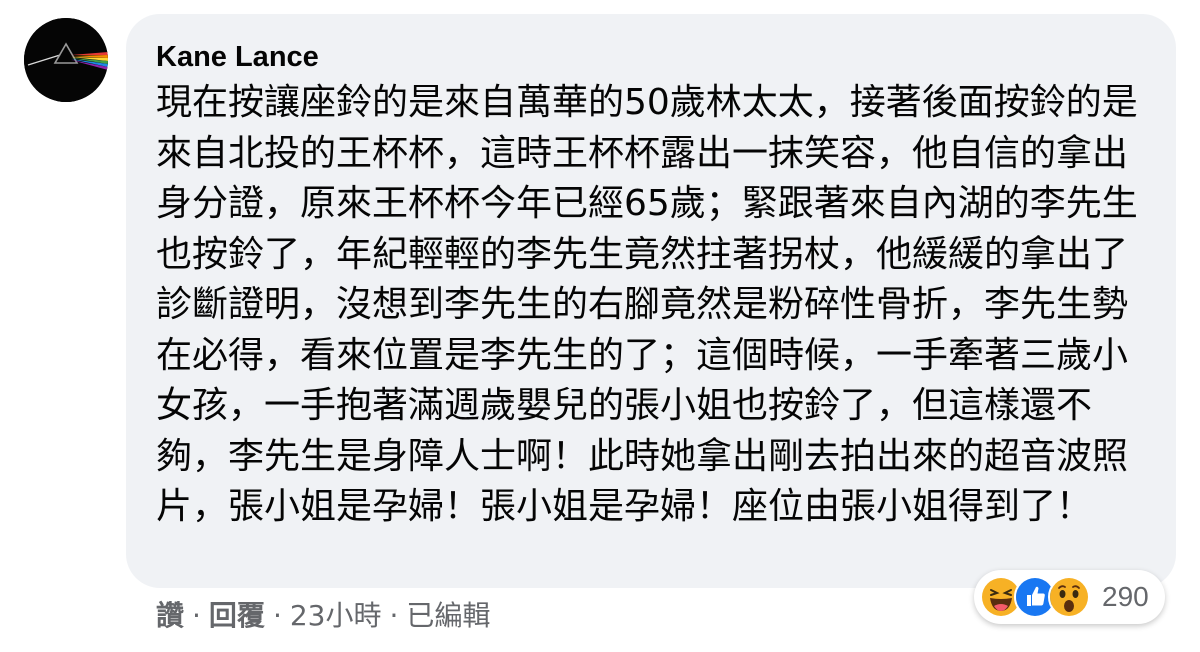 The width and height of the screenshot is (1200, 652). What do you see at coordinates (1125, 596) in the screenshot?
I see `reaction-count: 290` at bounding box center [1125, 596].